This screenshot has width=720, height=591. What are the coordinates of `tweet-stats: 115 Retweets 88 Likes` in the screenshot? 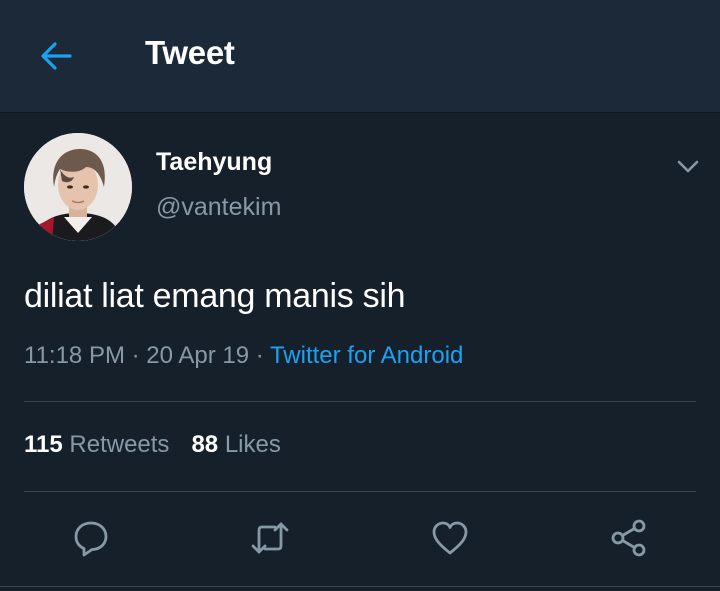 It's located at (152, 445).